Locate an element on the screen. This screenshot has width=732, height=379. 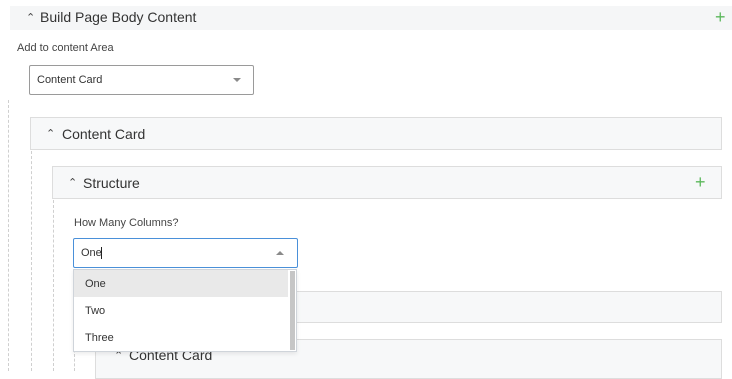
content-area-select-value: Content Card is located at coordinates (70, 80).